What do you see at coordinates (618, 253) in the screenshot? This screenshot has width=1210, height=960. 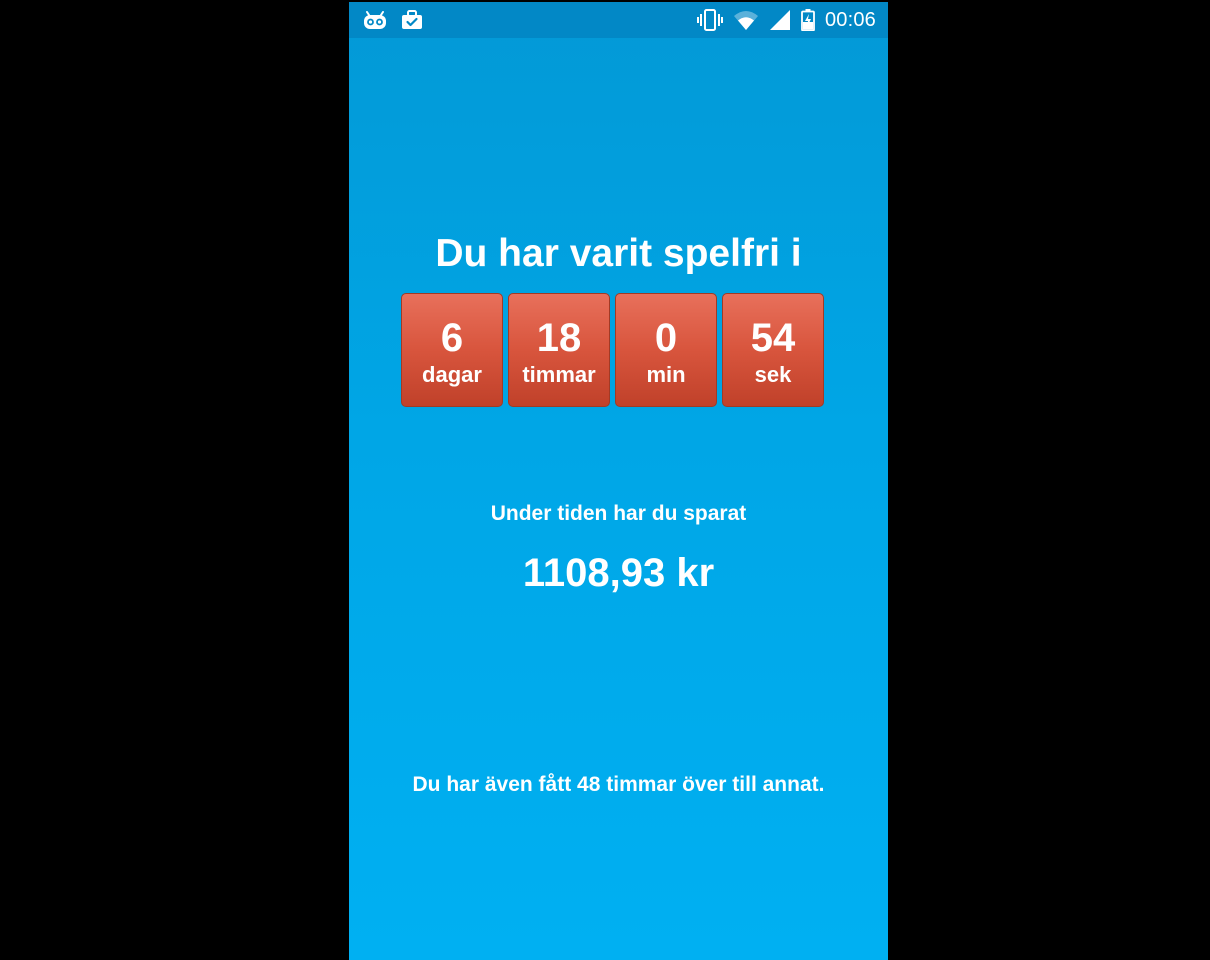 I see `page-title: Du har varit spelfri i` at bounding box center [618, 253].